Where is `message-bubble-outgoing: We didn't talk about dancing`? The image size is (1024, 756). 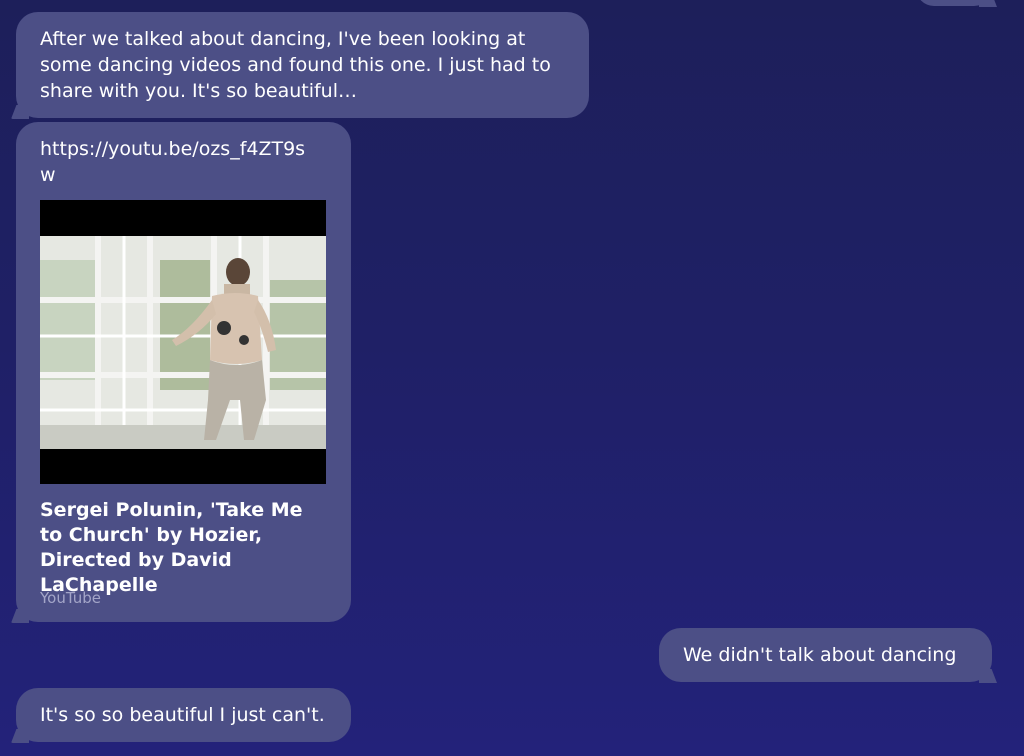 message-bubble-outgoing: We didn't talk about dancing is located at coordinates (825, 655).